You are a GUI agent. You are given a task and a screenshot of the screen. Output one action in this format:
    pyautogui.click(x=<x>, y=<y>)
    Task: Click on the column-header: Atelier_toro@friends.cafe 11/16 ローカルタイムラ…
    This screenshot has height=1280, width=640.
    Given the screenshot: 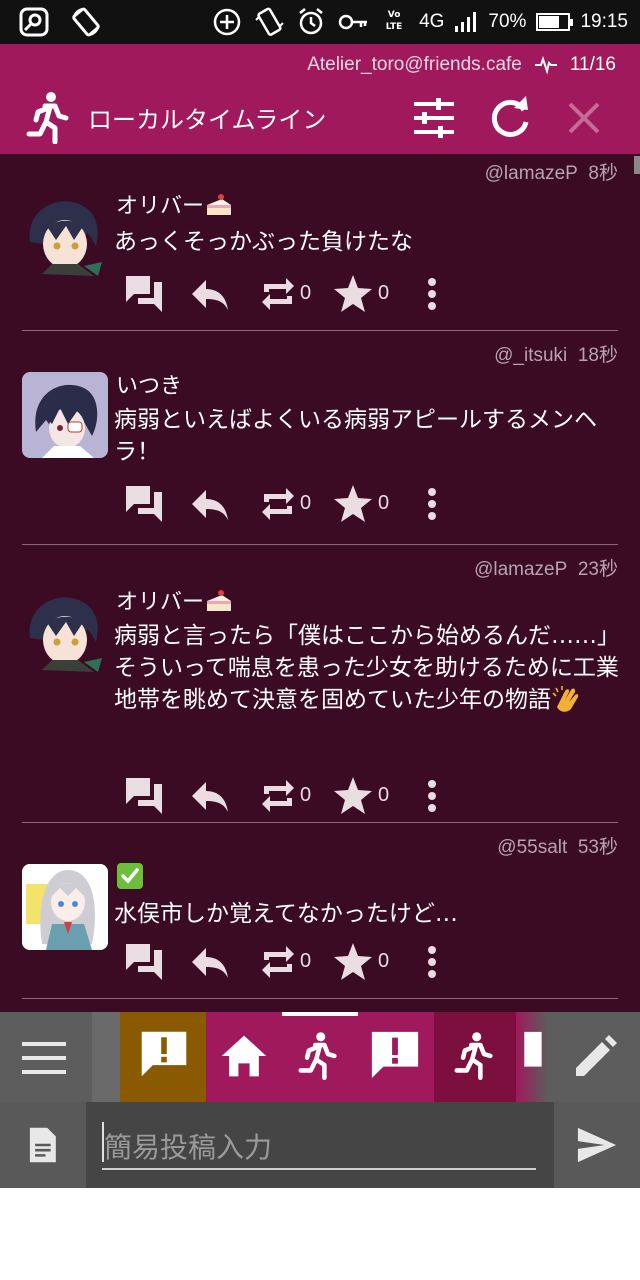 What is the action you would take?
    pyautogui.click(x=320, y=99)
    